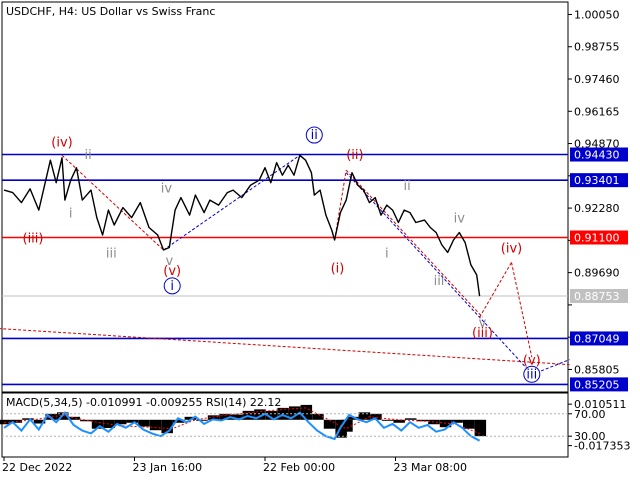 The height and width of the screenshot is (480, 640). Describe the element at coordinates (439, 281) in the screenshot. I see `wave-label-15: iii` at that location.